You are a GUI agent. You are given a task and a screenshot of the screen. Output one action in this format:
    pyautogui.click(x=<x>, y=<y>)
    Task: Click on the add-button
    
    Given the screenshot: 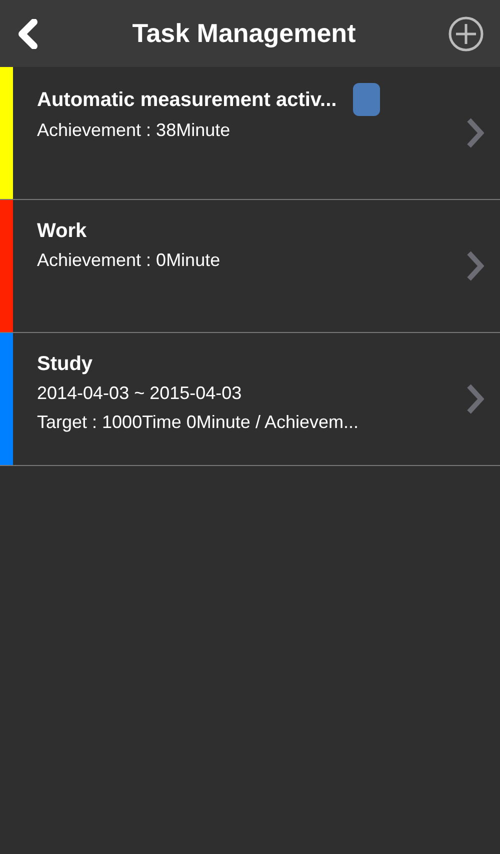 What is the action you would take?
    pyautogui.click(x=466, y=34)
    